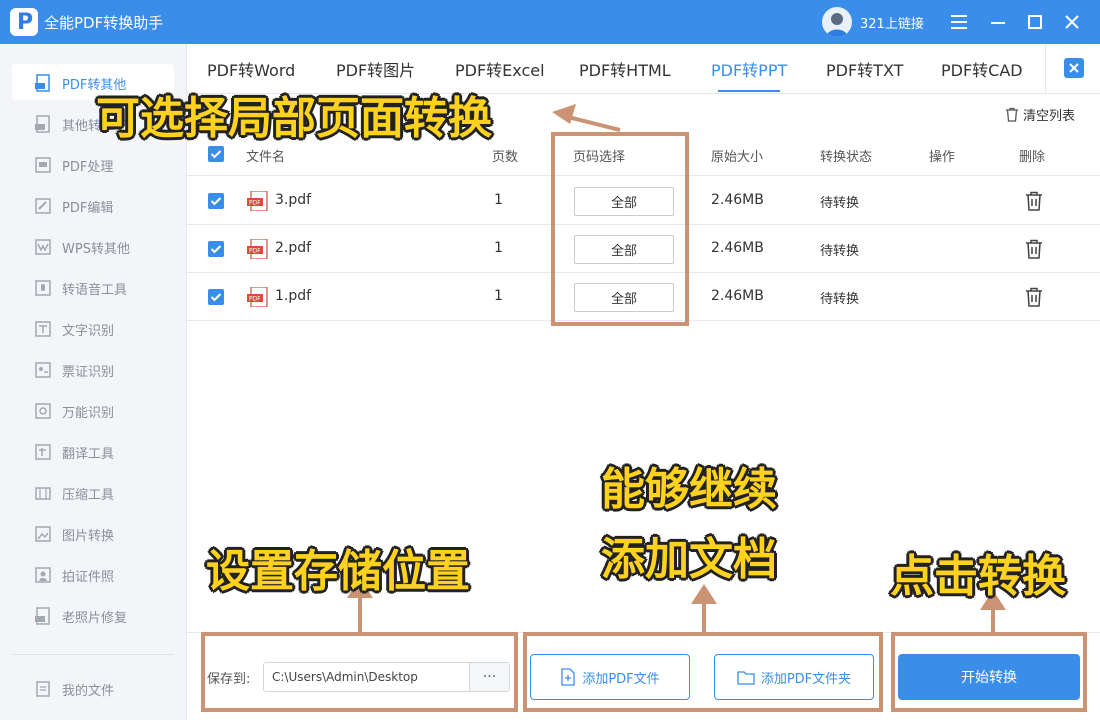  What do you see at coordinates (93, 287) in the screenshot?
I see `sidebar-item-voice: 转语音工具` at bounding box center [93, 287].